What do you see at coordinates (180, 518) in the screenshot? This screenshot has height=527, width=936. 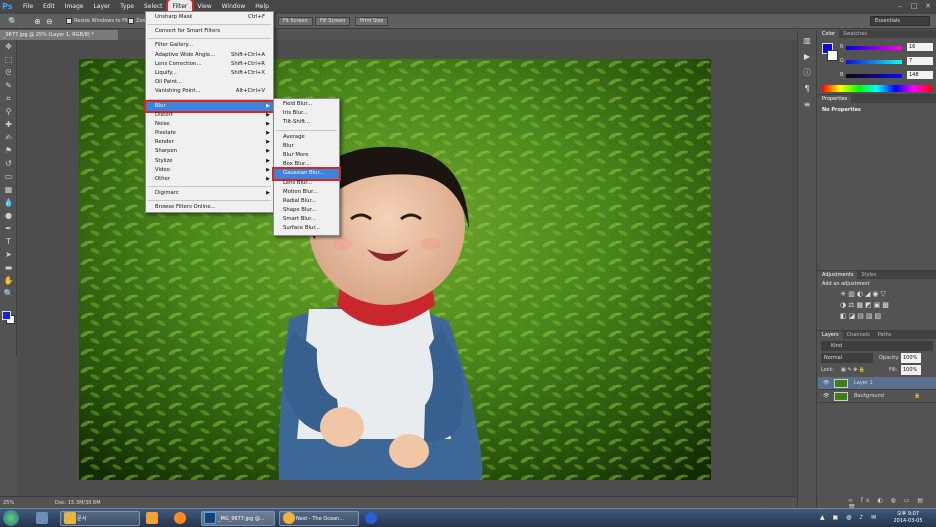 I see `firefox-icon` at bounding box center [180, 518].